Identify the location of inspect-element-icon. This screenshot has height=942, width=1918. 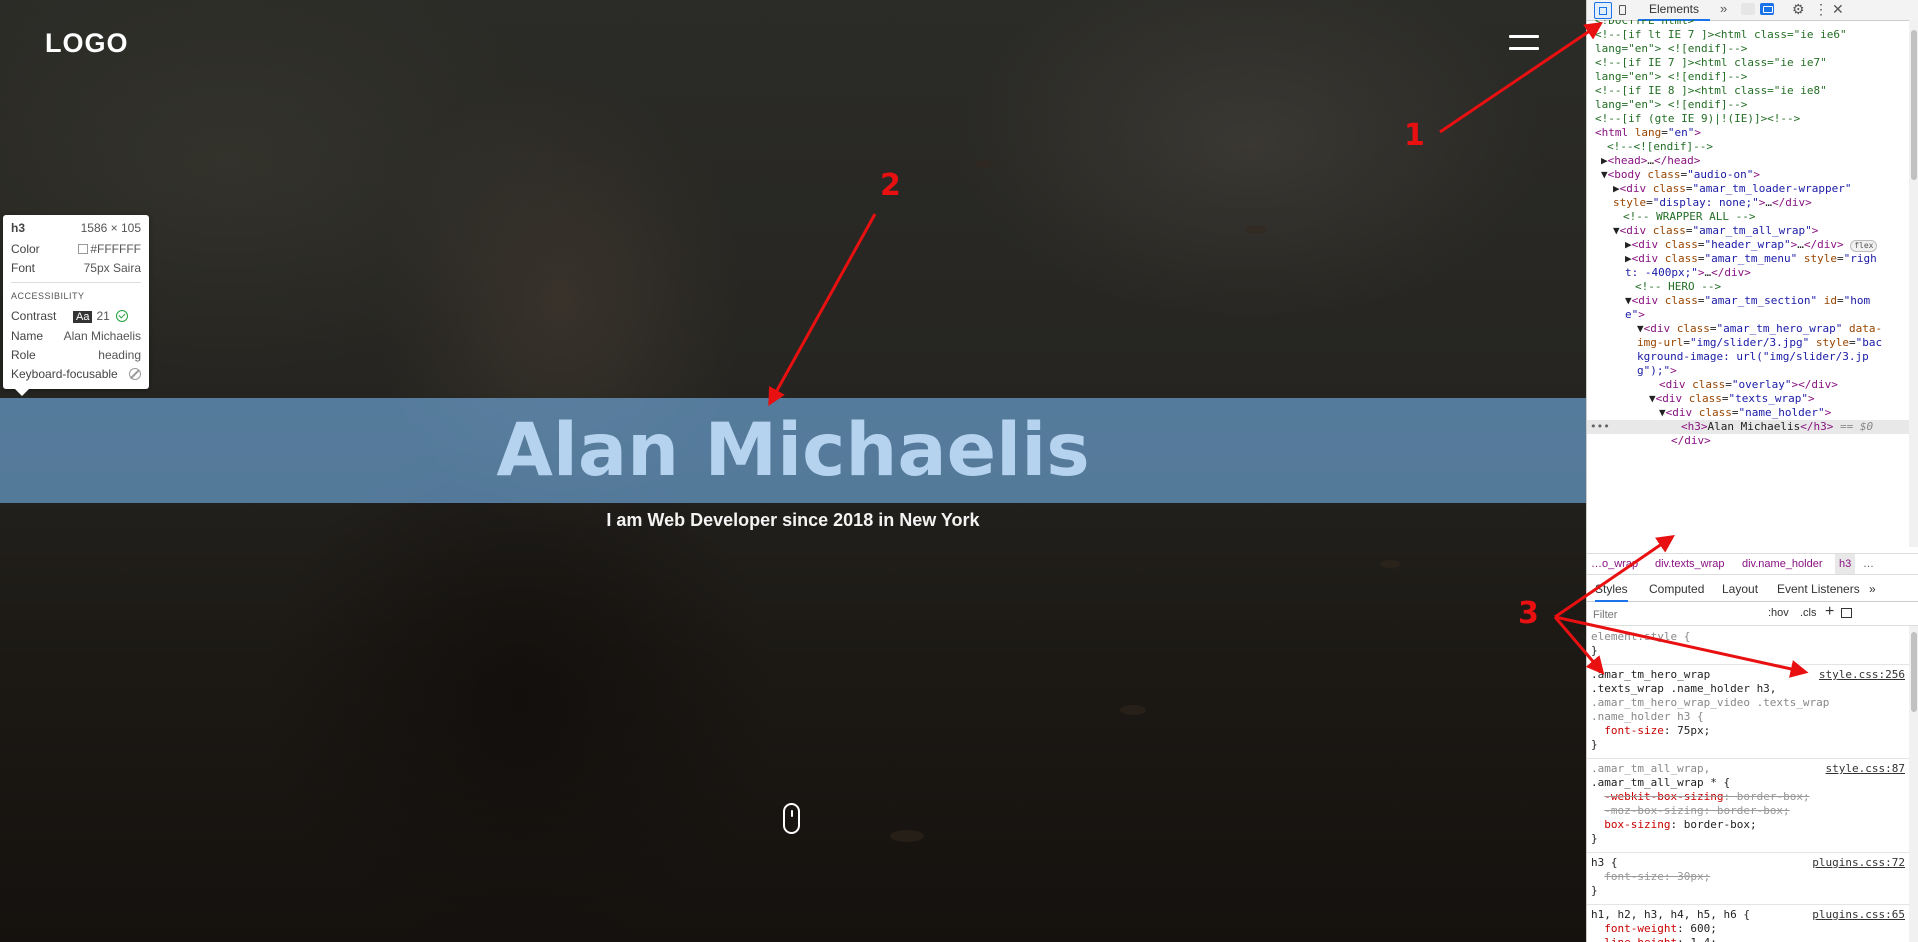
(1603, 10).